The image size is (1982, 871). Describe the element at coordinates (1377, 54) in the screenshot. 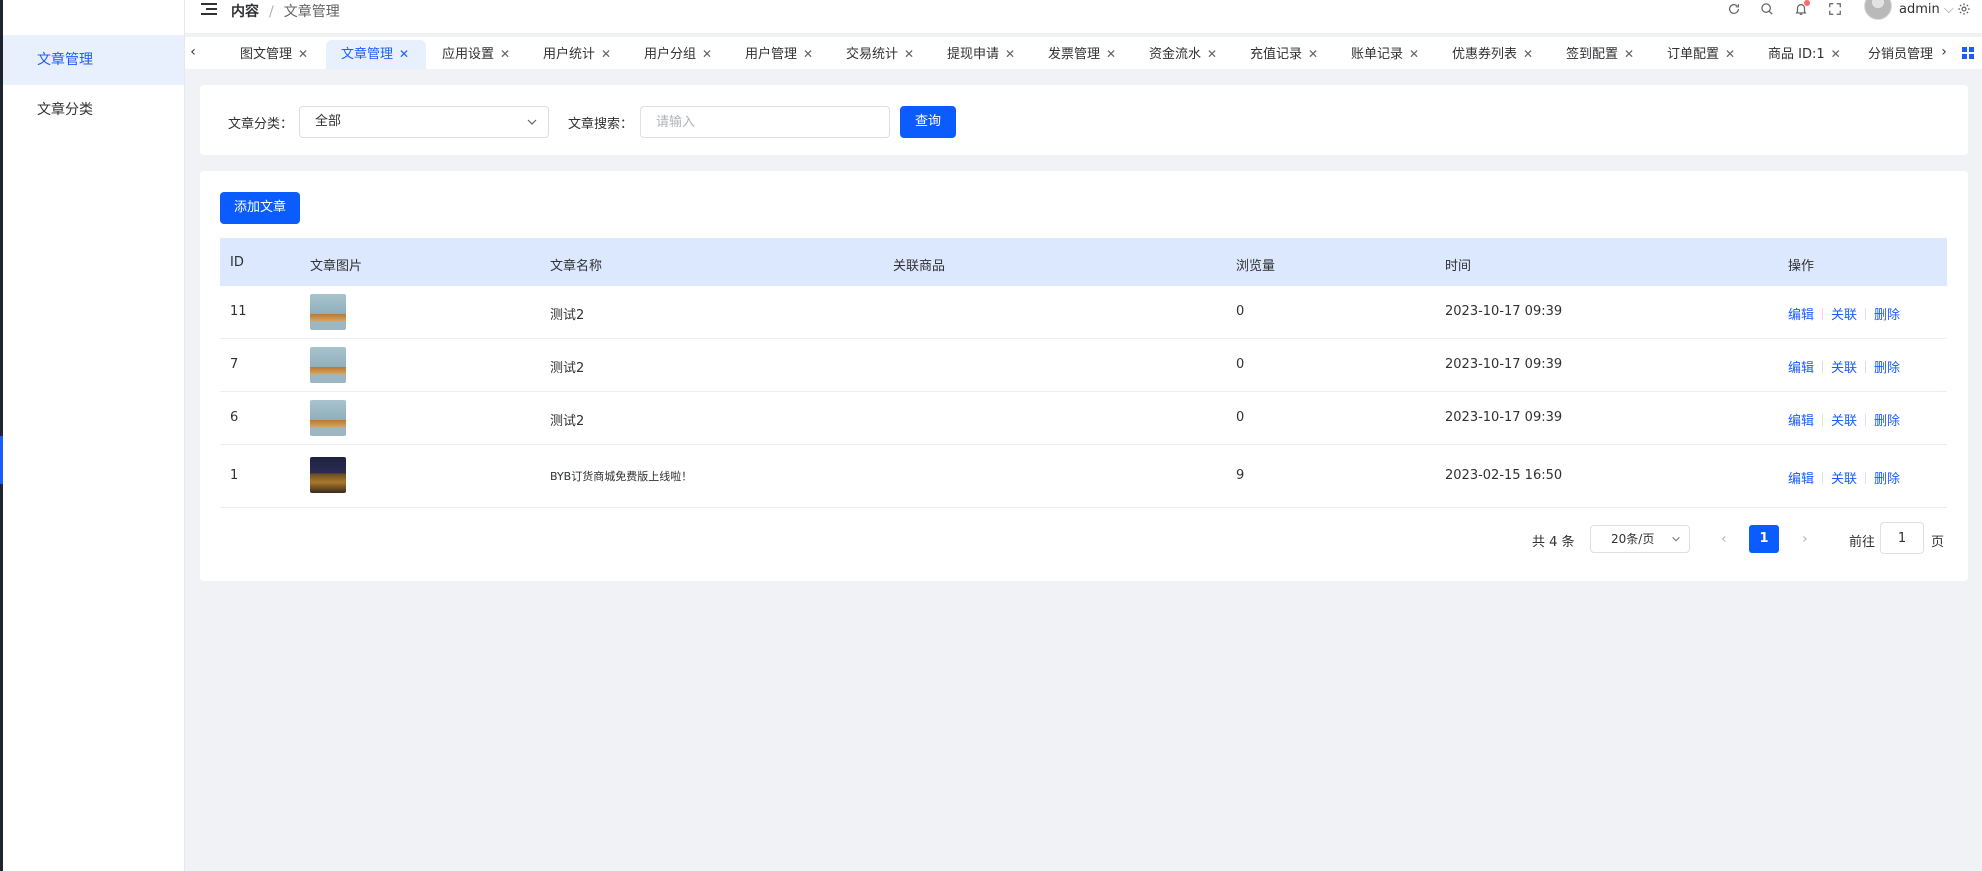

I see `tab-label: 账单记录` at that location.